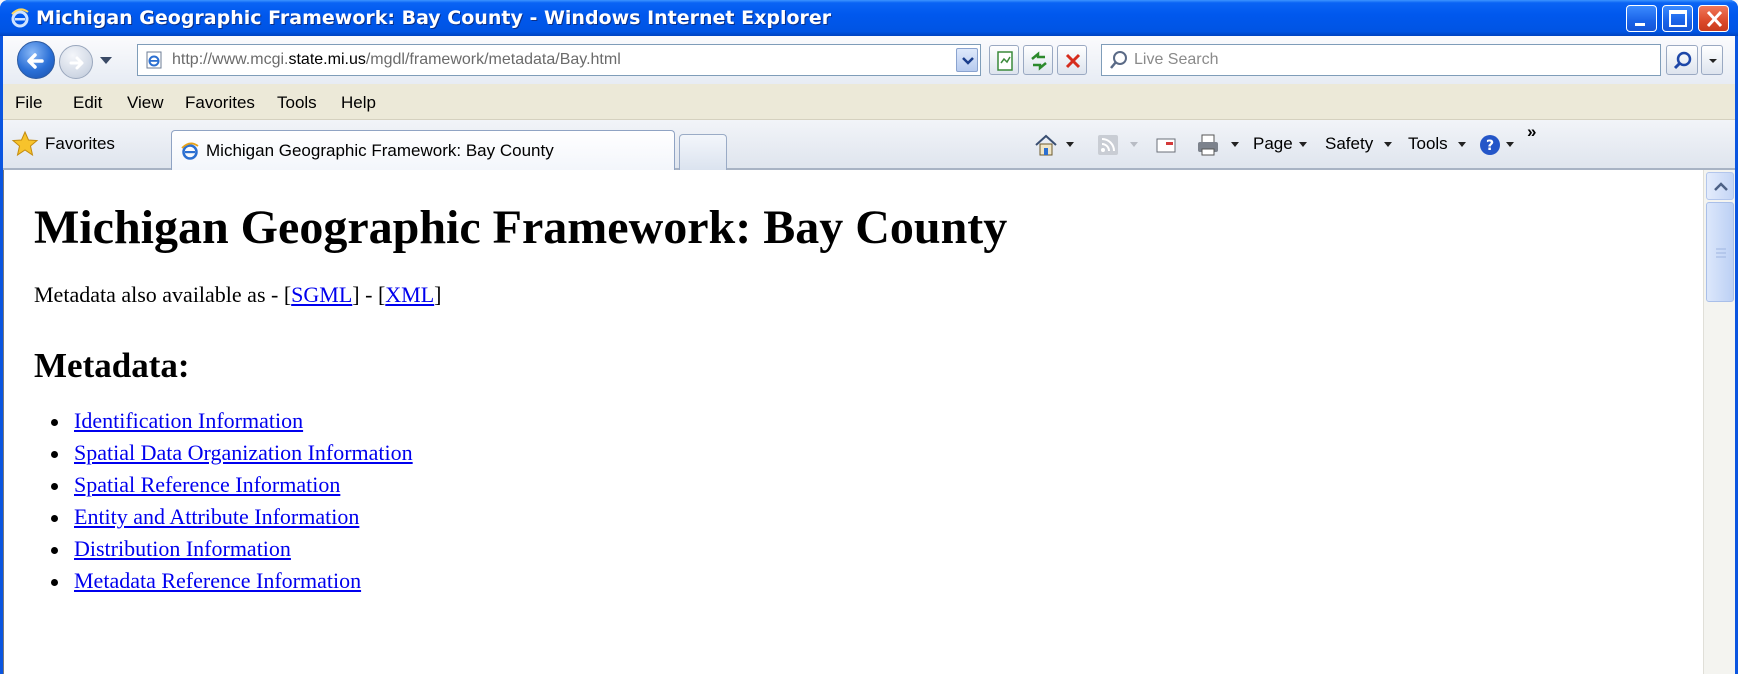  I want to click on chevron-up-icon, so click(1721, 186).